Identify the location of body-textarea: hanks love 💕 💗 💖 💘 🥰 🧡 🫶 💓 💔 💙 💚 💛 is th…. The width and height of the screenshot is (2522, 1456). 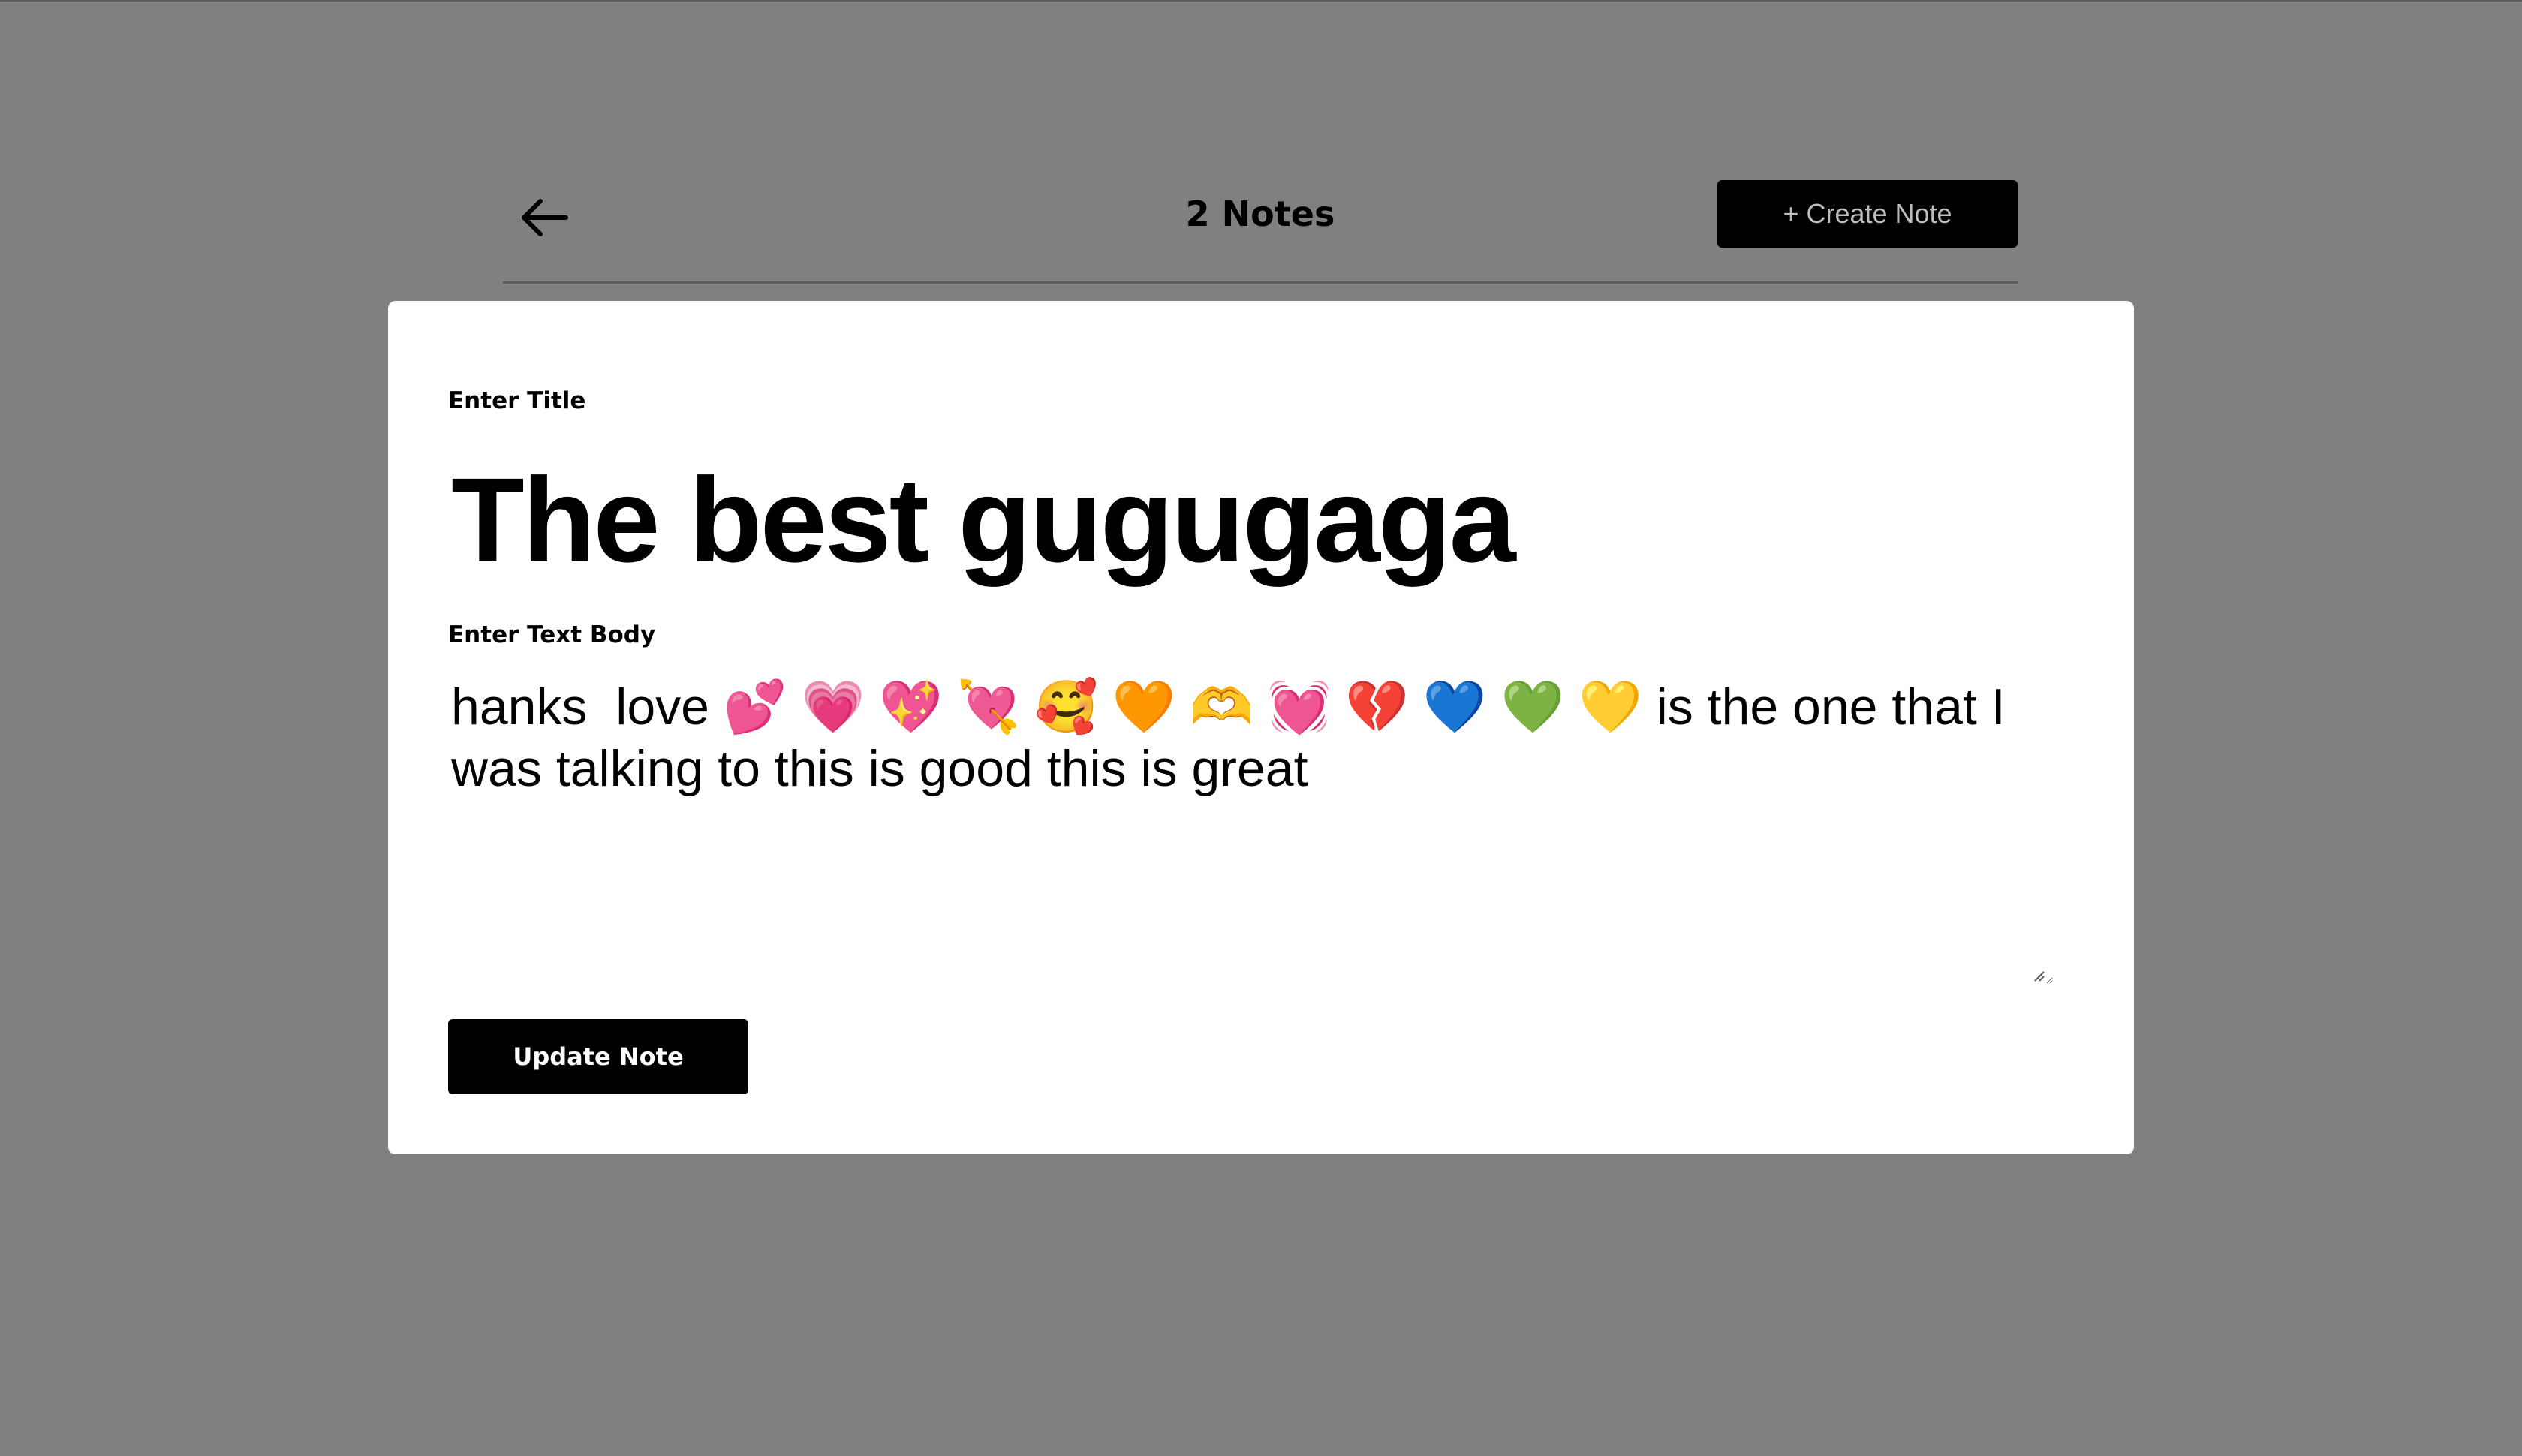
(1250, 830).